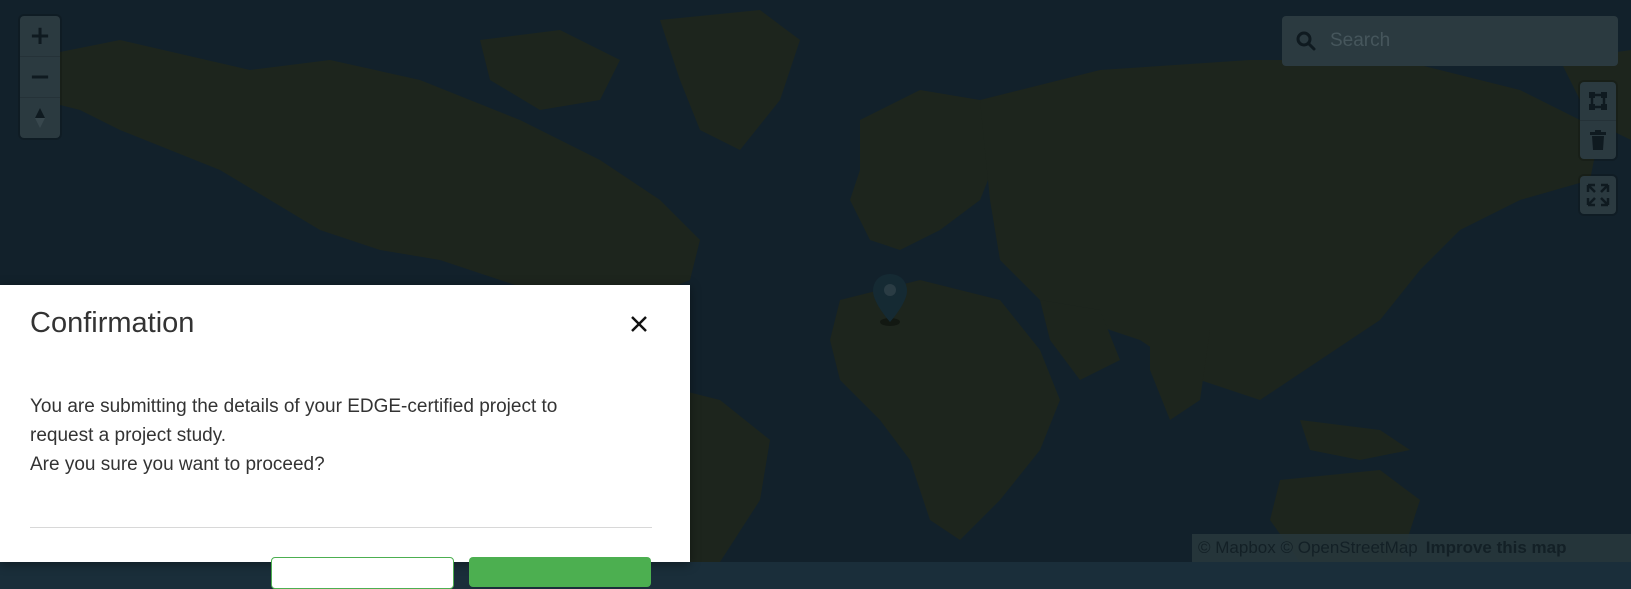  I want to click on polygon-draw-button, so click(1598, 101).